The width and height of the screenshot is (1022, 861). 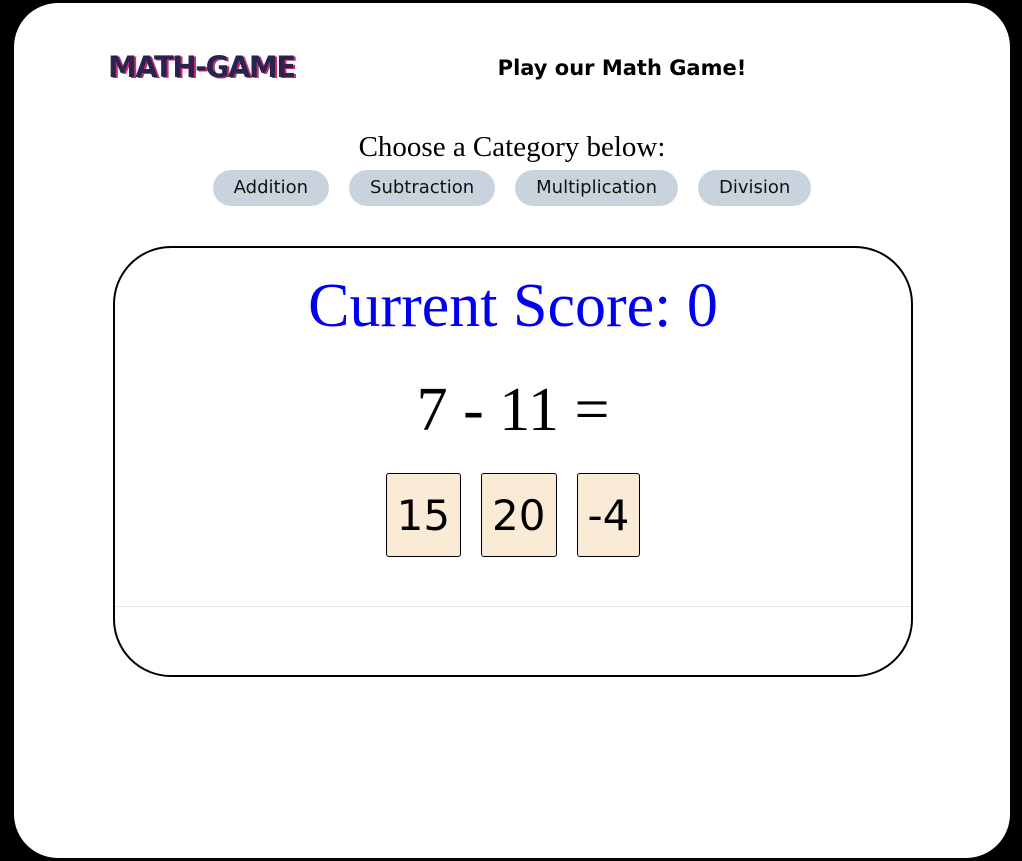 What do you see at coordinates (513, 410) in the screenshot?
I see `math-question: 7 - 11 =` at bounding box center [513, 410].